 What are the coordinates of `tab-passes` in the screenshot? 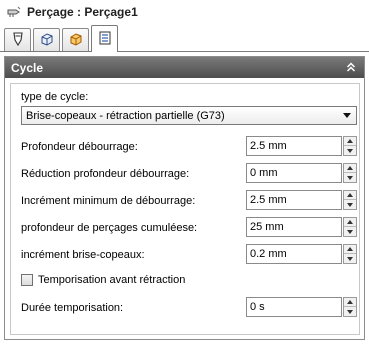 It's located at (104, 38).